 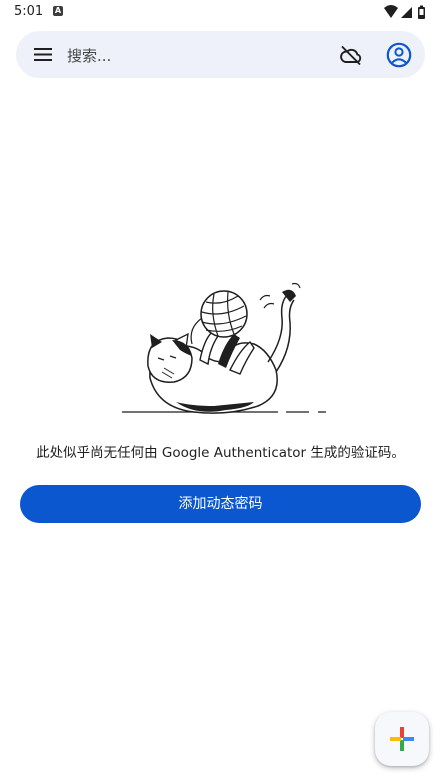 What do you see at coordinates (220, 12) in the screenshot?
I see `status-bar: 5:01 A` at bounding box center [220, 12].